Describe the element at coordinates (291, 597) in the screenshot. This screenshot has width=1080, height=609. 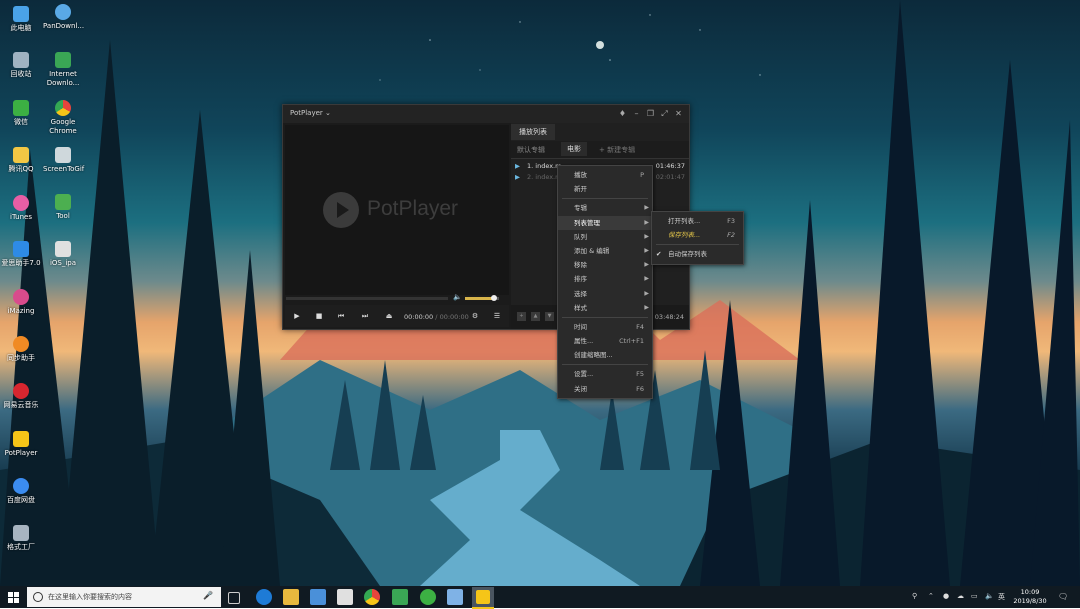
I see `file-explorer-icon` at that location.